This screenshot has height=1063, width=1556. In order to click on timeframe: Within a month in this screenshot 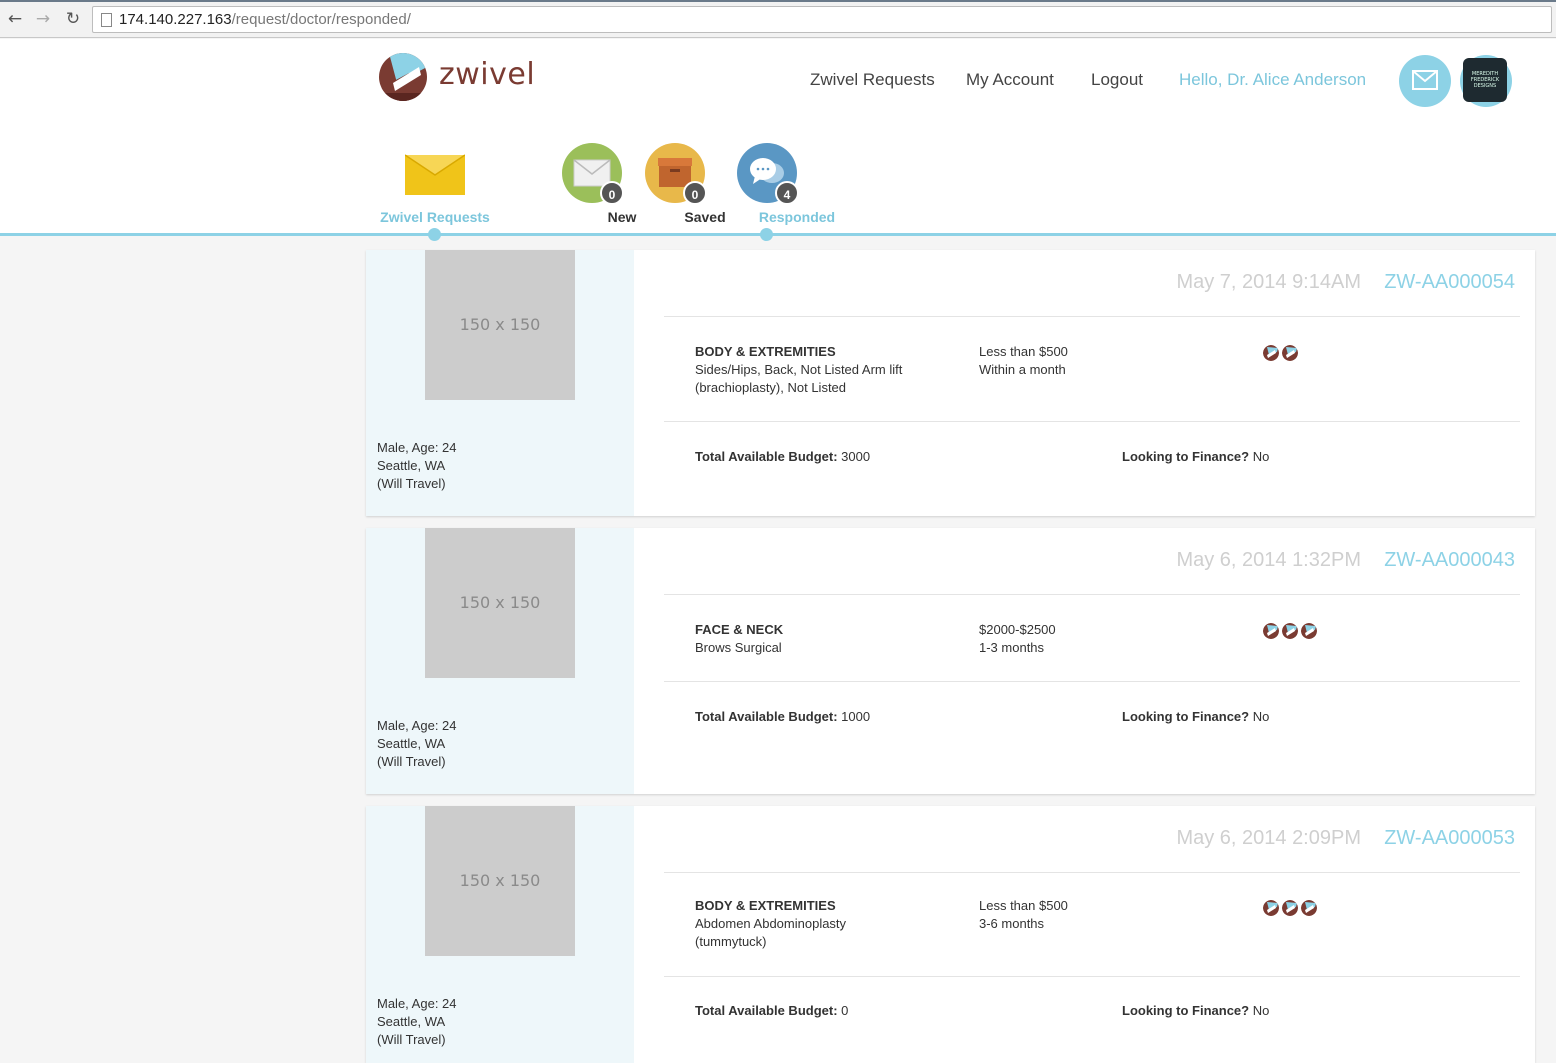, I will do `click(1022, 369)`.